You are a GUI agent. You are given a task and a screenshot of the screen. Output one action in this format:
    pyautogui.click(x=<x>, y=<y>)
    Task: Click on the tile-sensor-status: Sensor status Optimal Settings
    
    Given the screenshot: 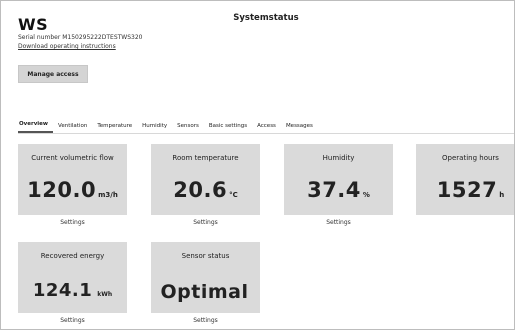 What is the action you would take?
    pyautogui.click(x=205, y=285)
    